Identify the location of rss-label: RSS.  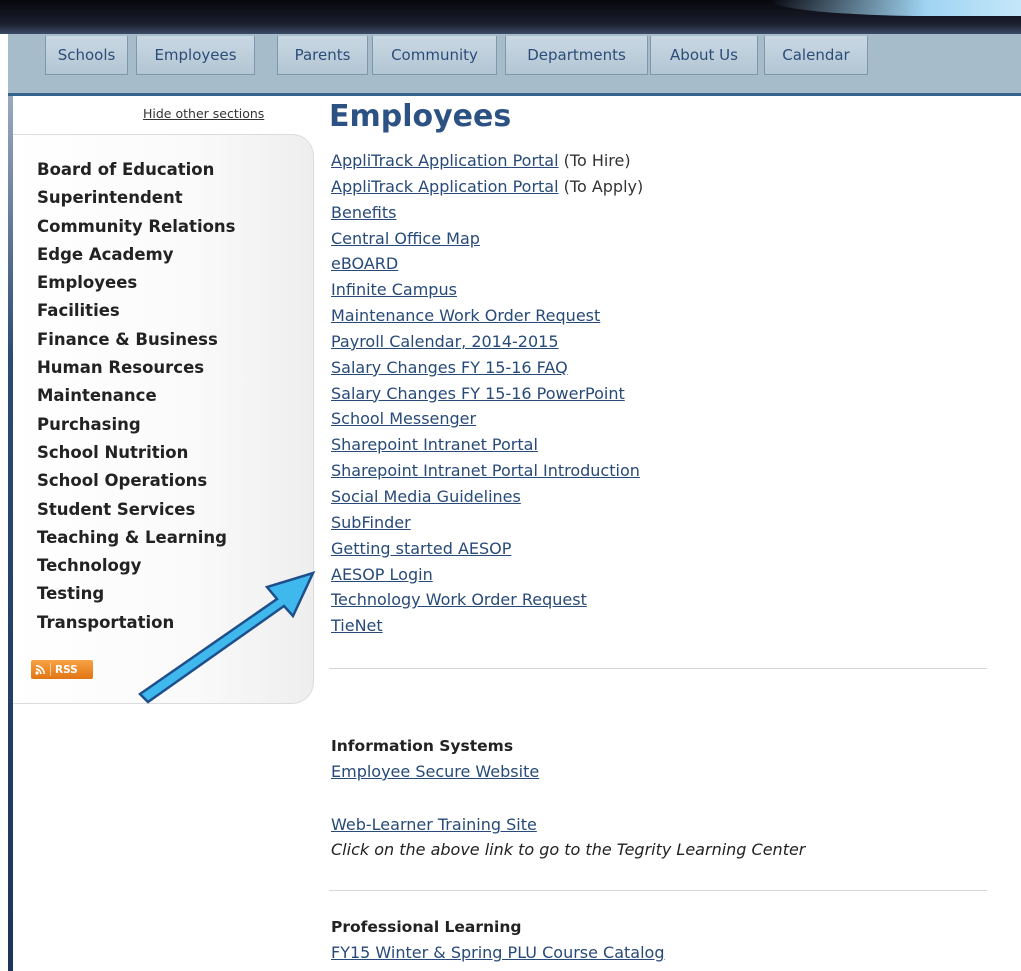
(66, 669).